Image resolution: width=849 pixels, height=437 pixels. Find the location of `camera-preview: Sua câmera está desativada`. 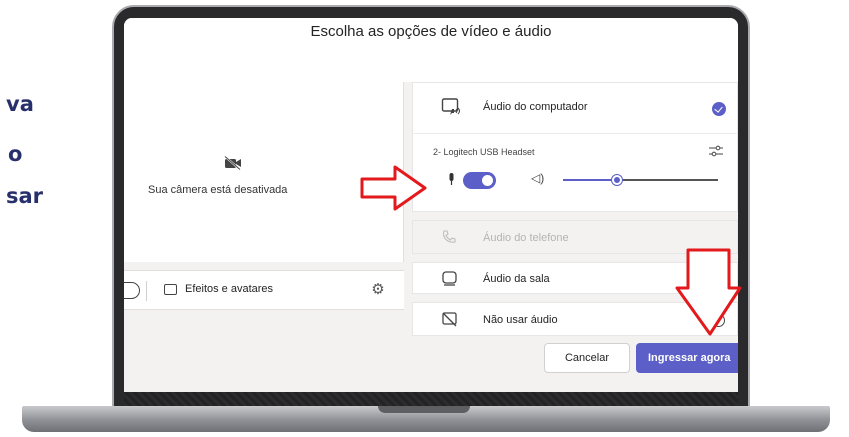

camera-preview: Sua câmera está desativada is located at coordinates (264, 172).